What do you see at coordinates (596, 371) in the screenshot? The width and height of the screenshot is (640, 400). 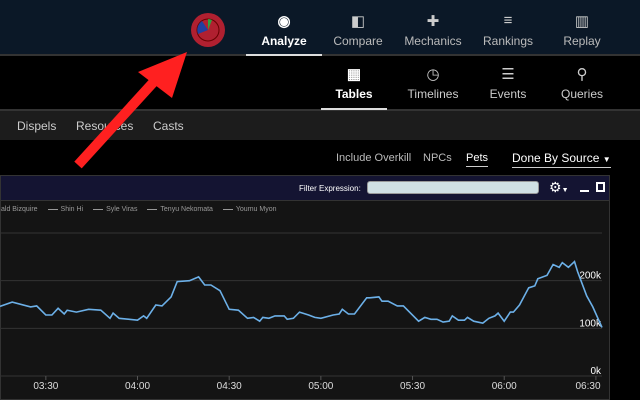 I see `y-tick-label: 0k` at bounding box center [596, 371].